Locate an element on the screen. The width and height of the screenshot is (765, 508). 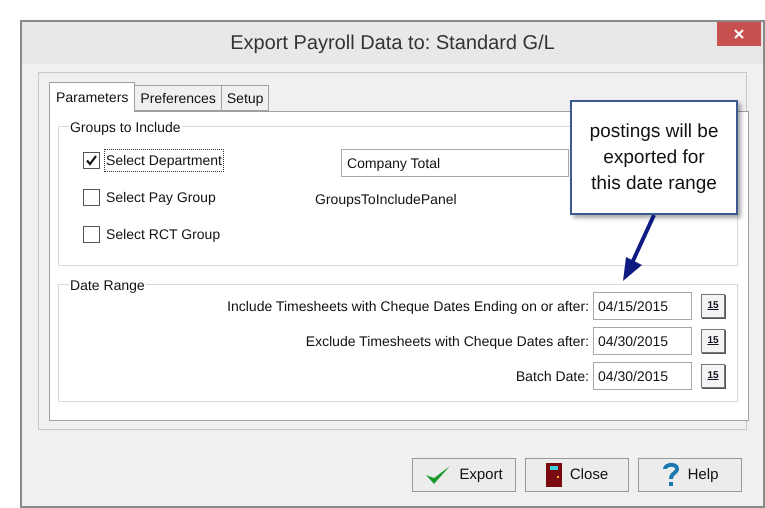
window-title: Export Payroll Data to: Standard G/L is located at coordinates (392, 43).